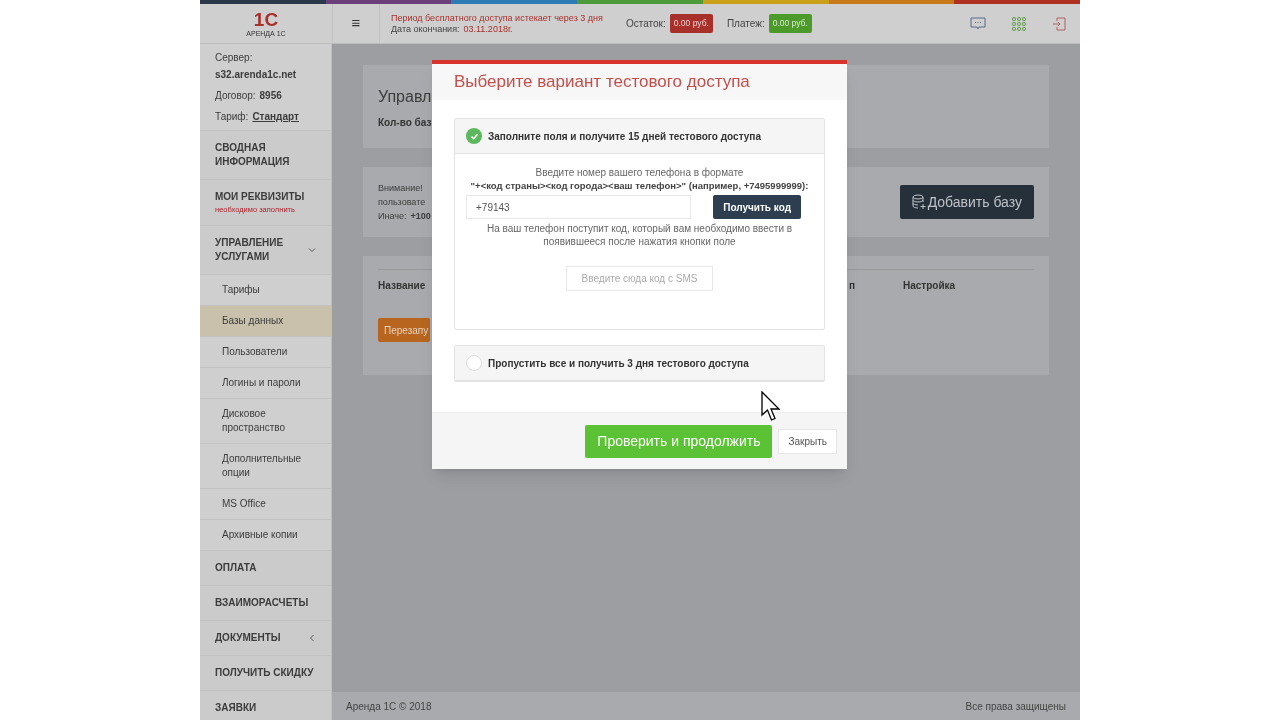  Describe the element at coordinates (356, 23) in the screenshot. I see `menu-button: ≡` at that location.